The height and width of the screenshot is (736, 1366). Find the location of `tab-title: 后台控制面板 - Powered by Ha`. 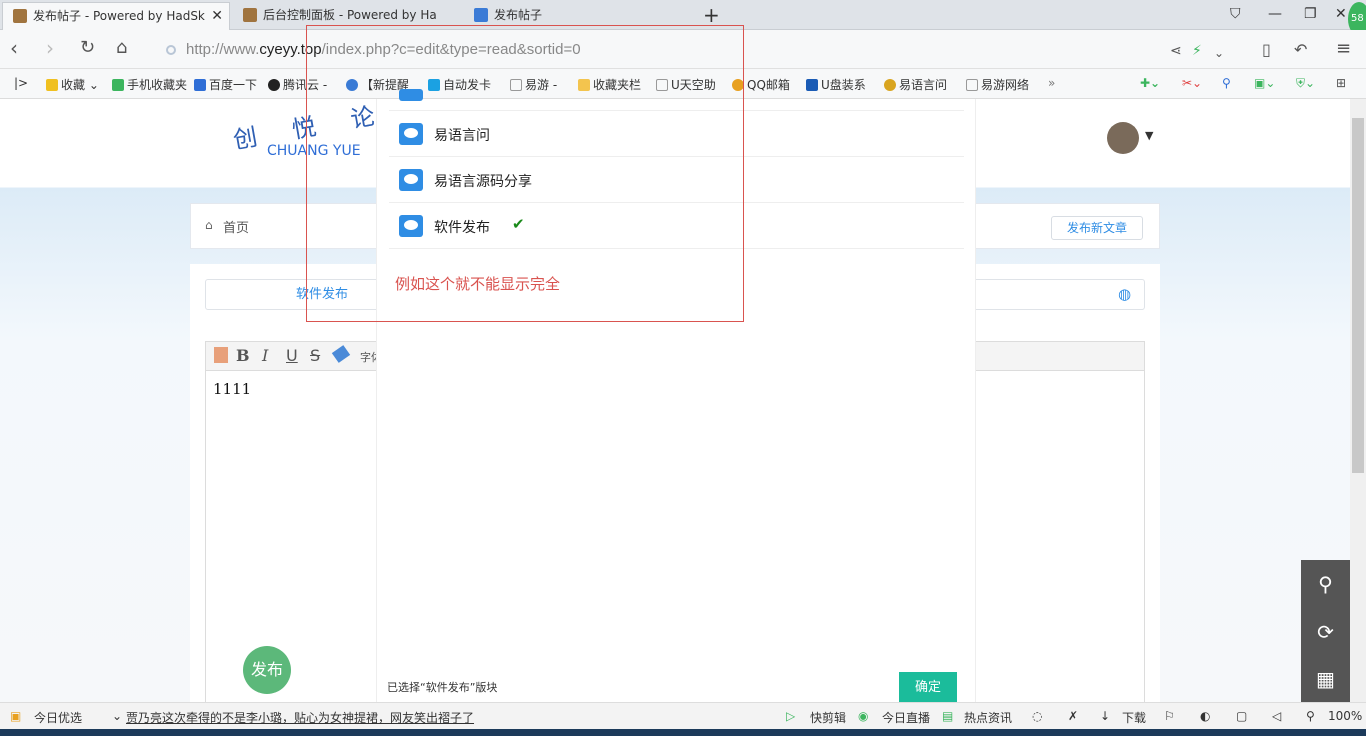

tab-title: 后台控制面板 - Powered by Ha is located at coordinates (350, 15).